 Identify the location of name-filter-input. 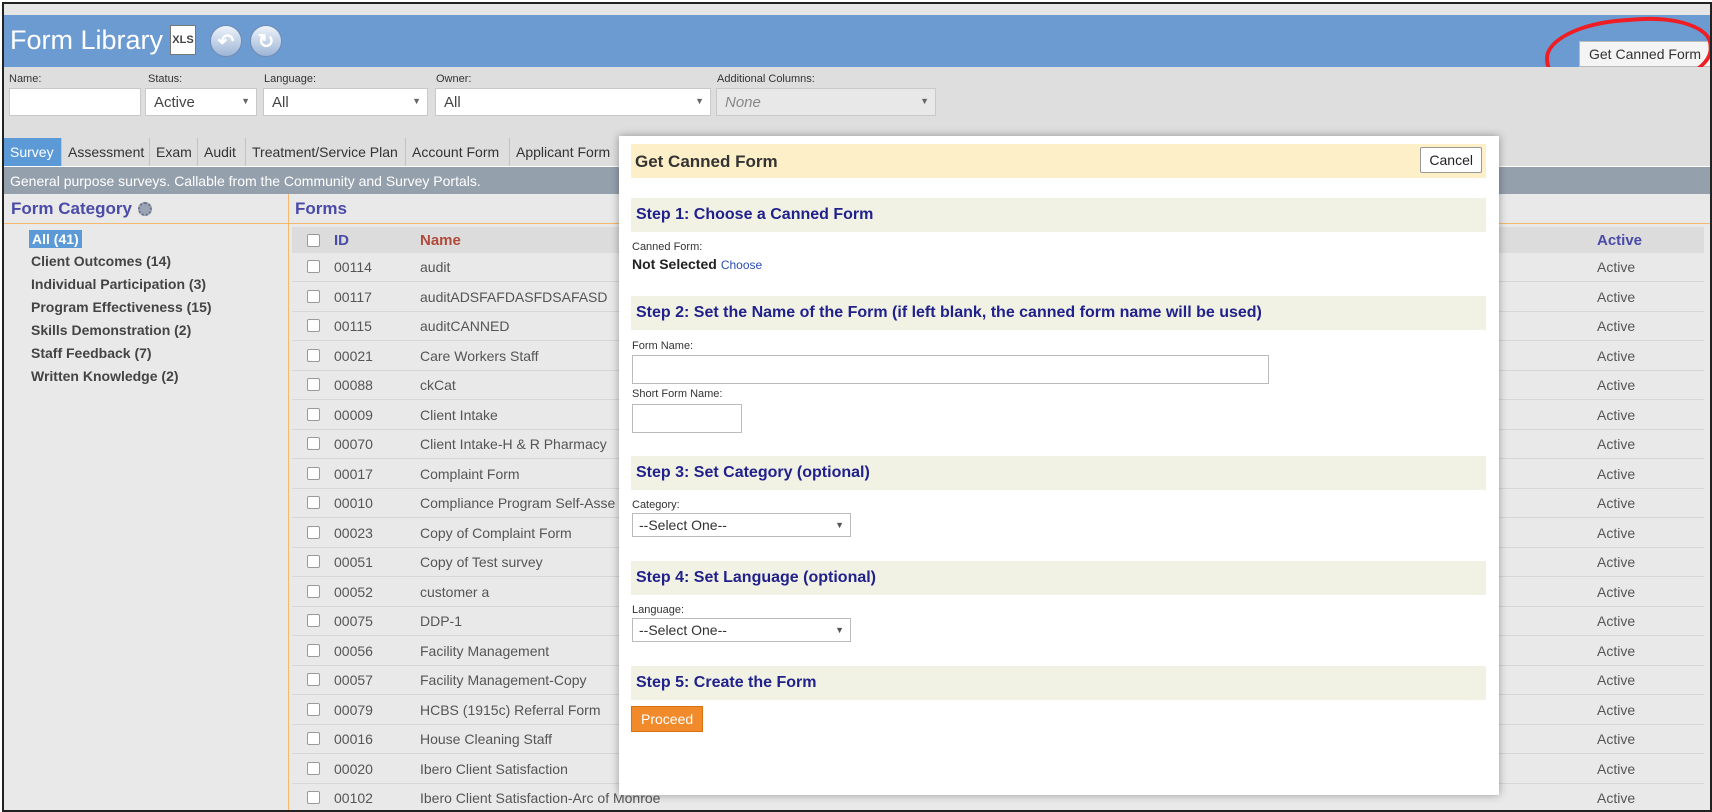
(75, 102).